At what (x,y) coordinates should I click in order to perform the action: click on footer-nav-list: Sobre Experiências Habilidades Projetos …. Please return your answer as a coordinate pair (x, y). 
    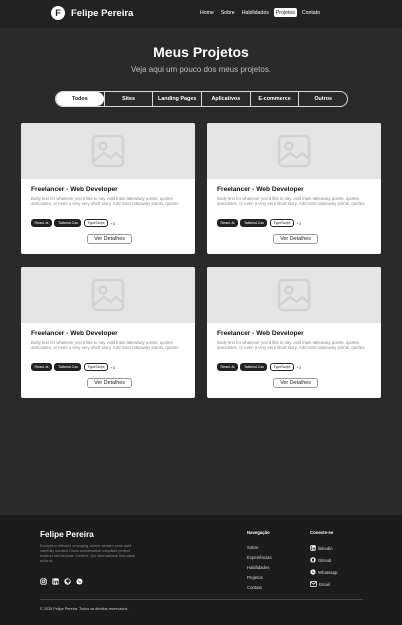
    Looking at the image, I should click on (259, 567).